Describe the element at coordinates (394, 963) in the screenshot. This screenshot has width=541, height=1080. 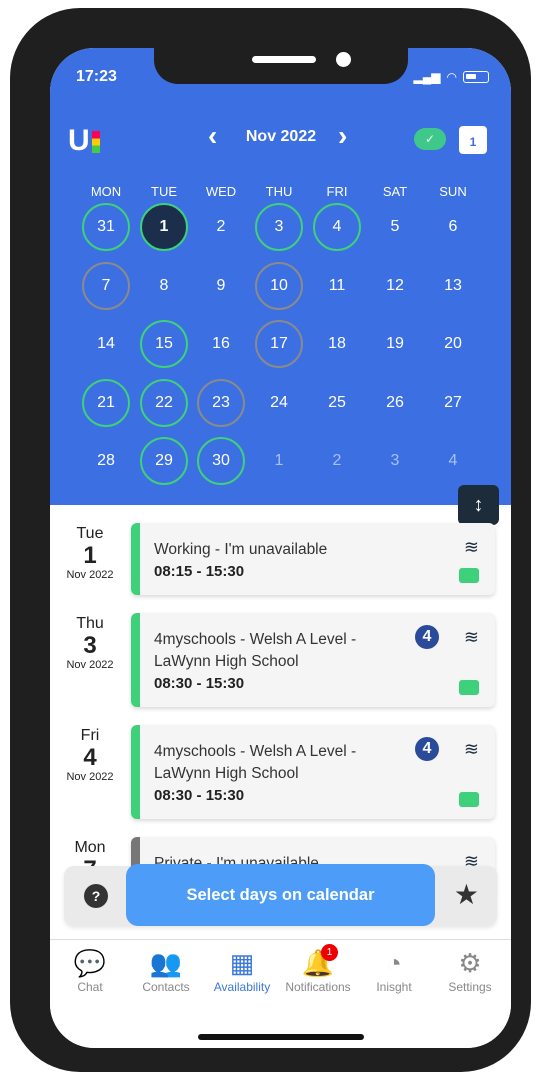
I see `pie-chart-icon: ◔` at that location.